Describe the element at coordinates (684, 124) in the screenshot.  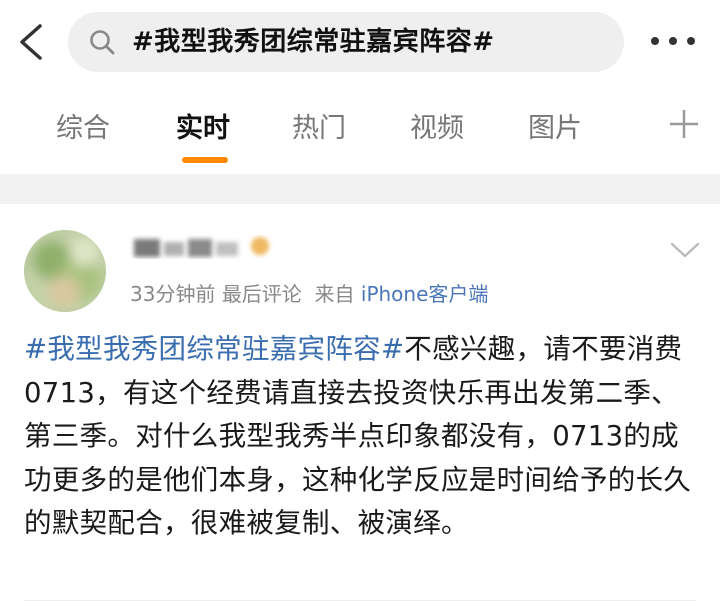
I see `add-tab-icon` at that location.